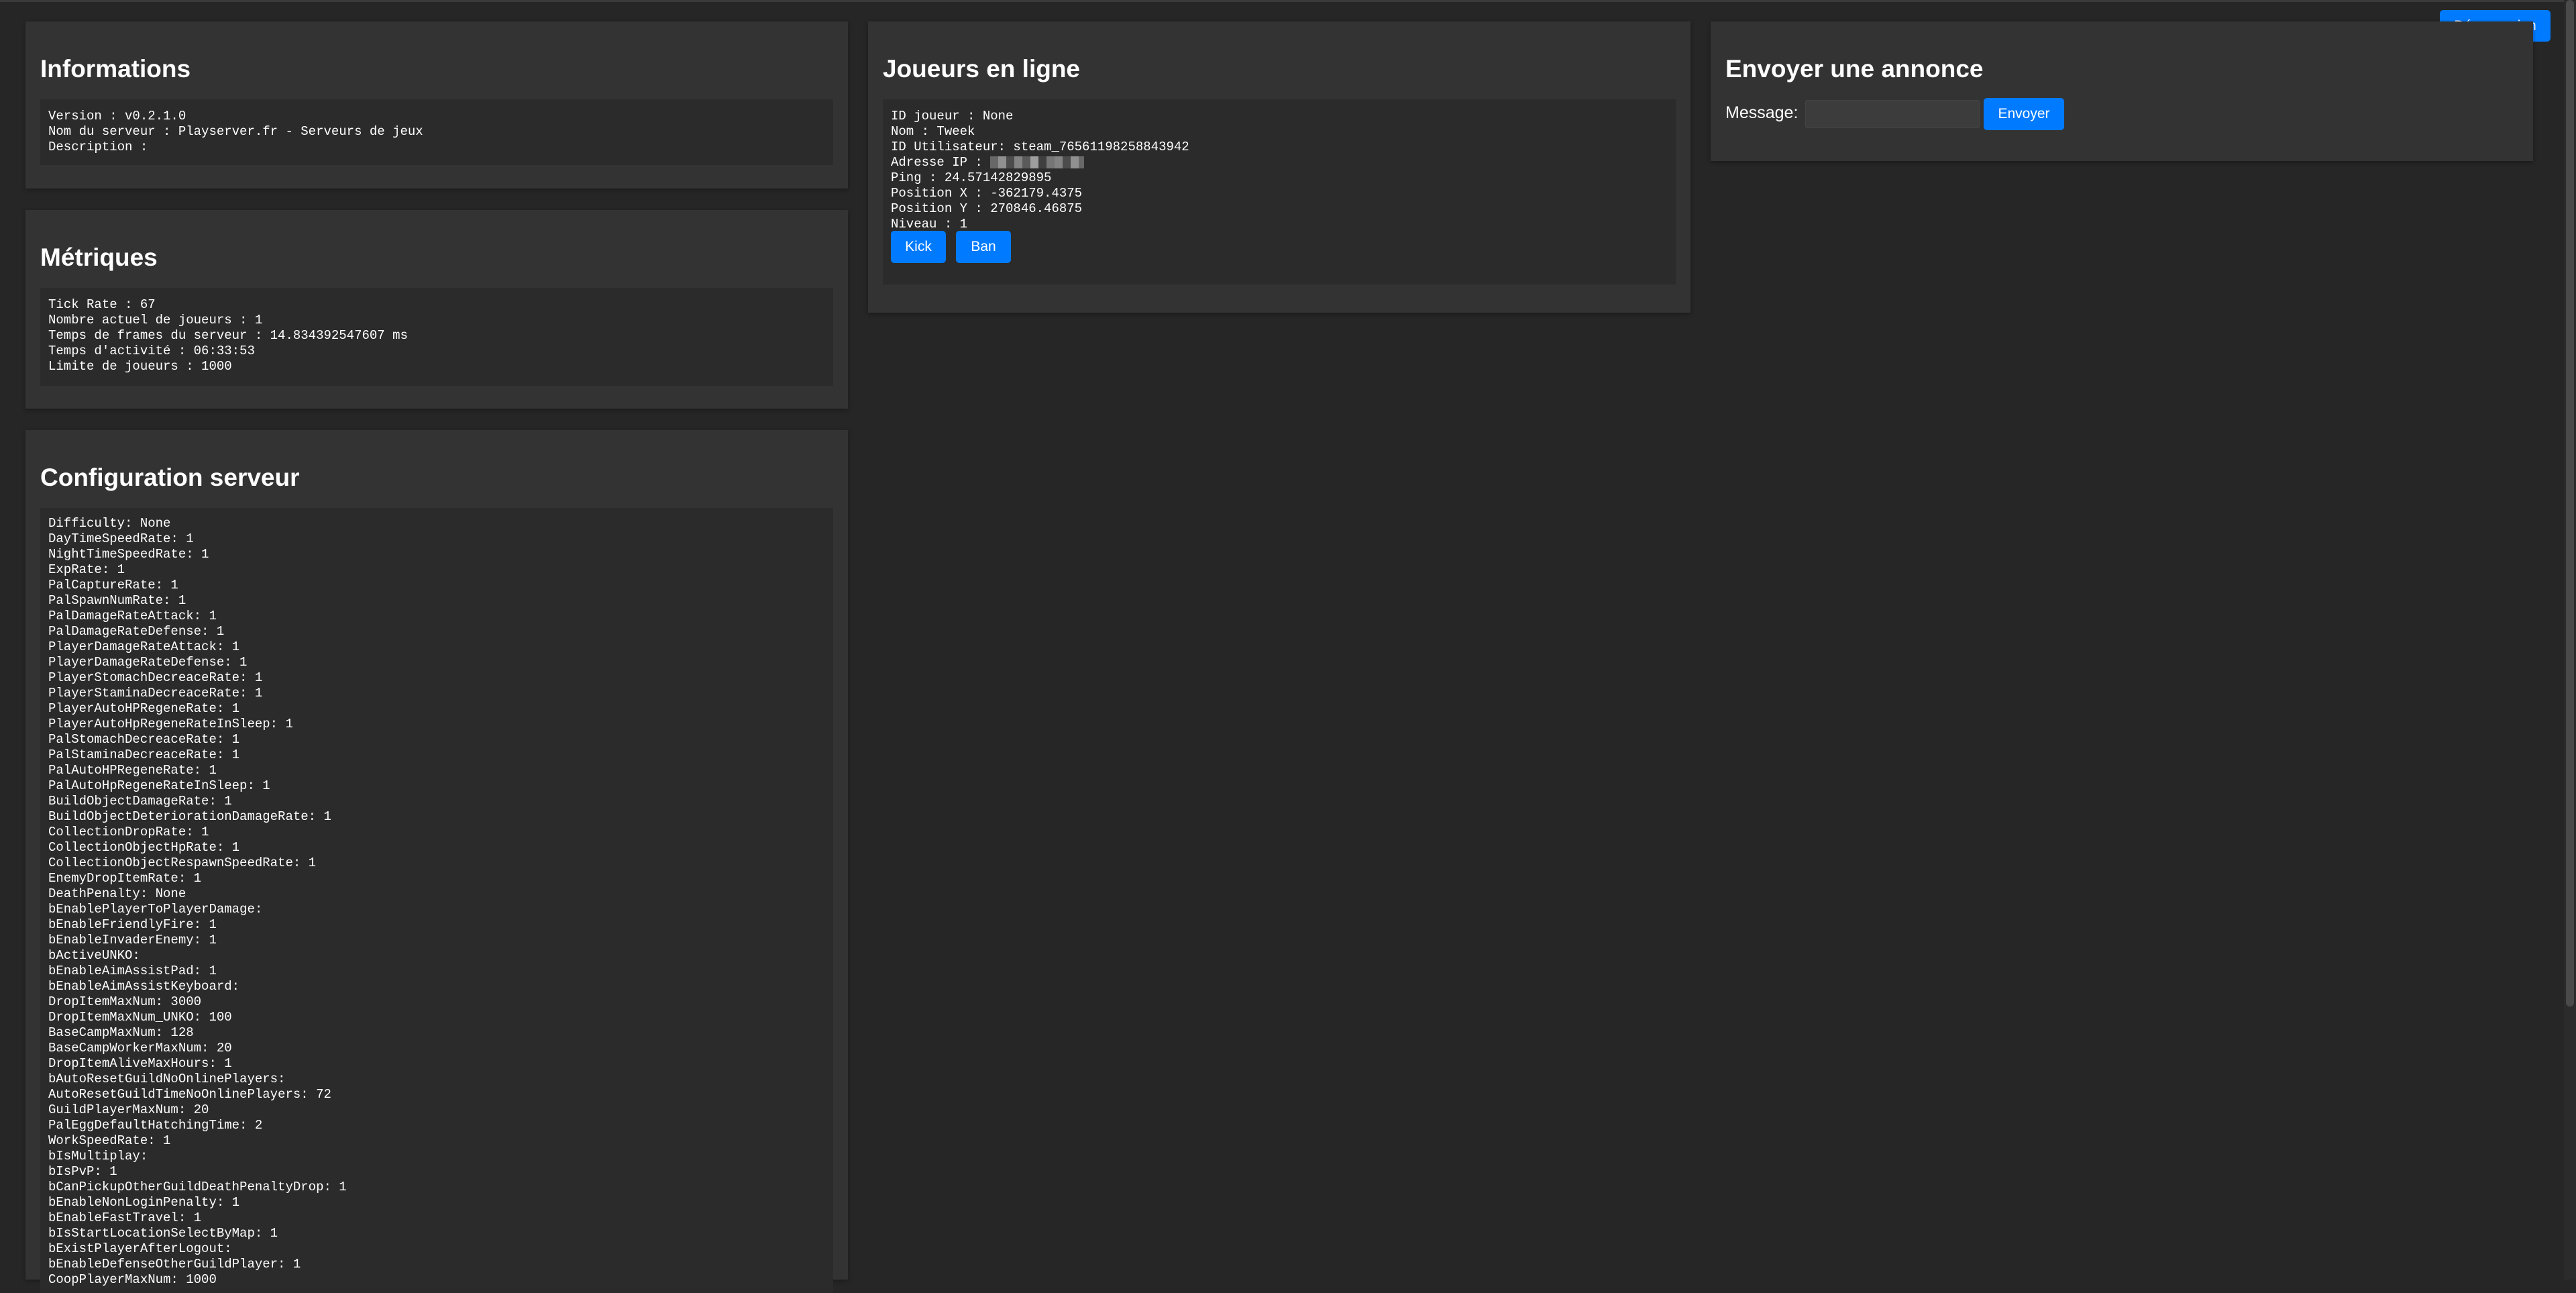 This screenshot has height=1293, width=2576. I want to click on player-level: Niveau : 1, so click(929, 224).